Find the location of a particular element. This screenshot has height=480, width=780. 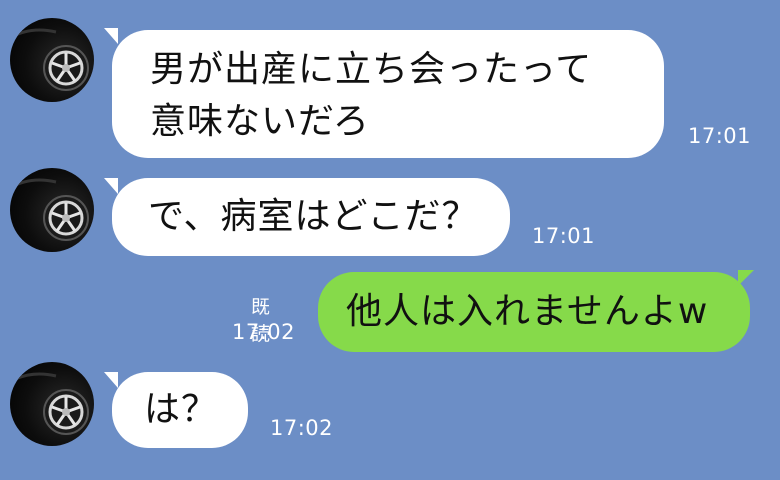

message-text: は？ is located at coordinates (181, 409).